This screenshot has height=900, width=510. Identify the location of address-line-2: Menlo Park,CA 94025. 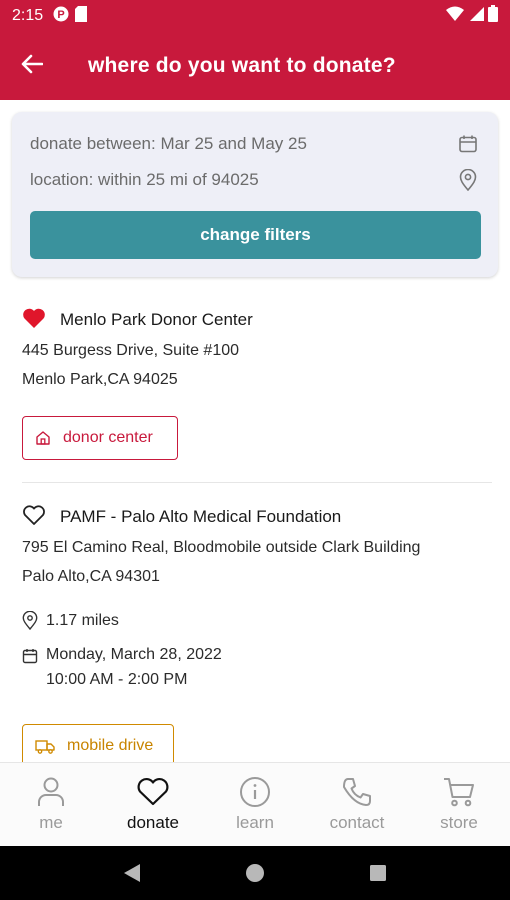
(100, 379).